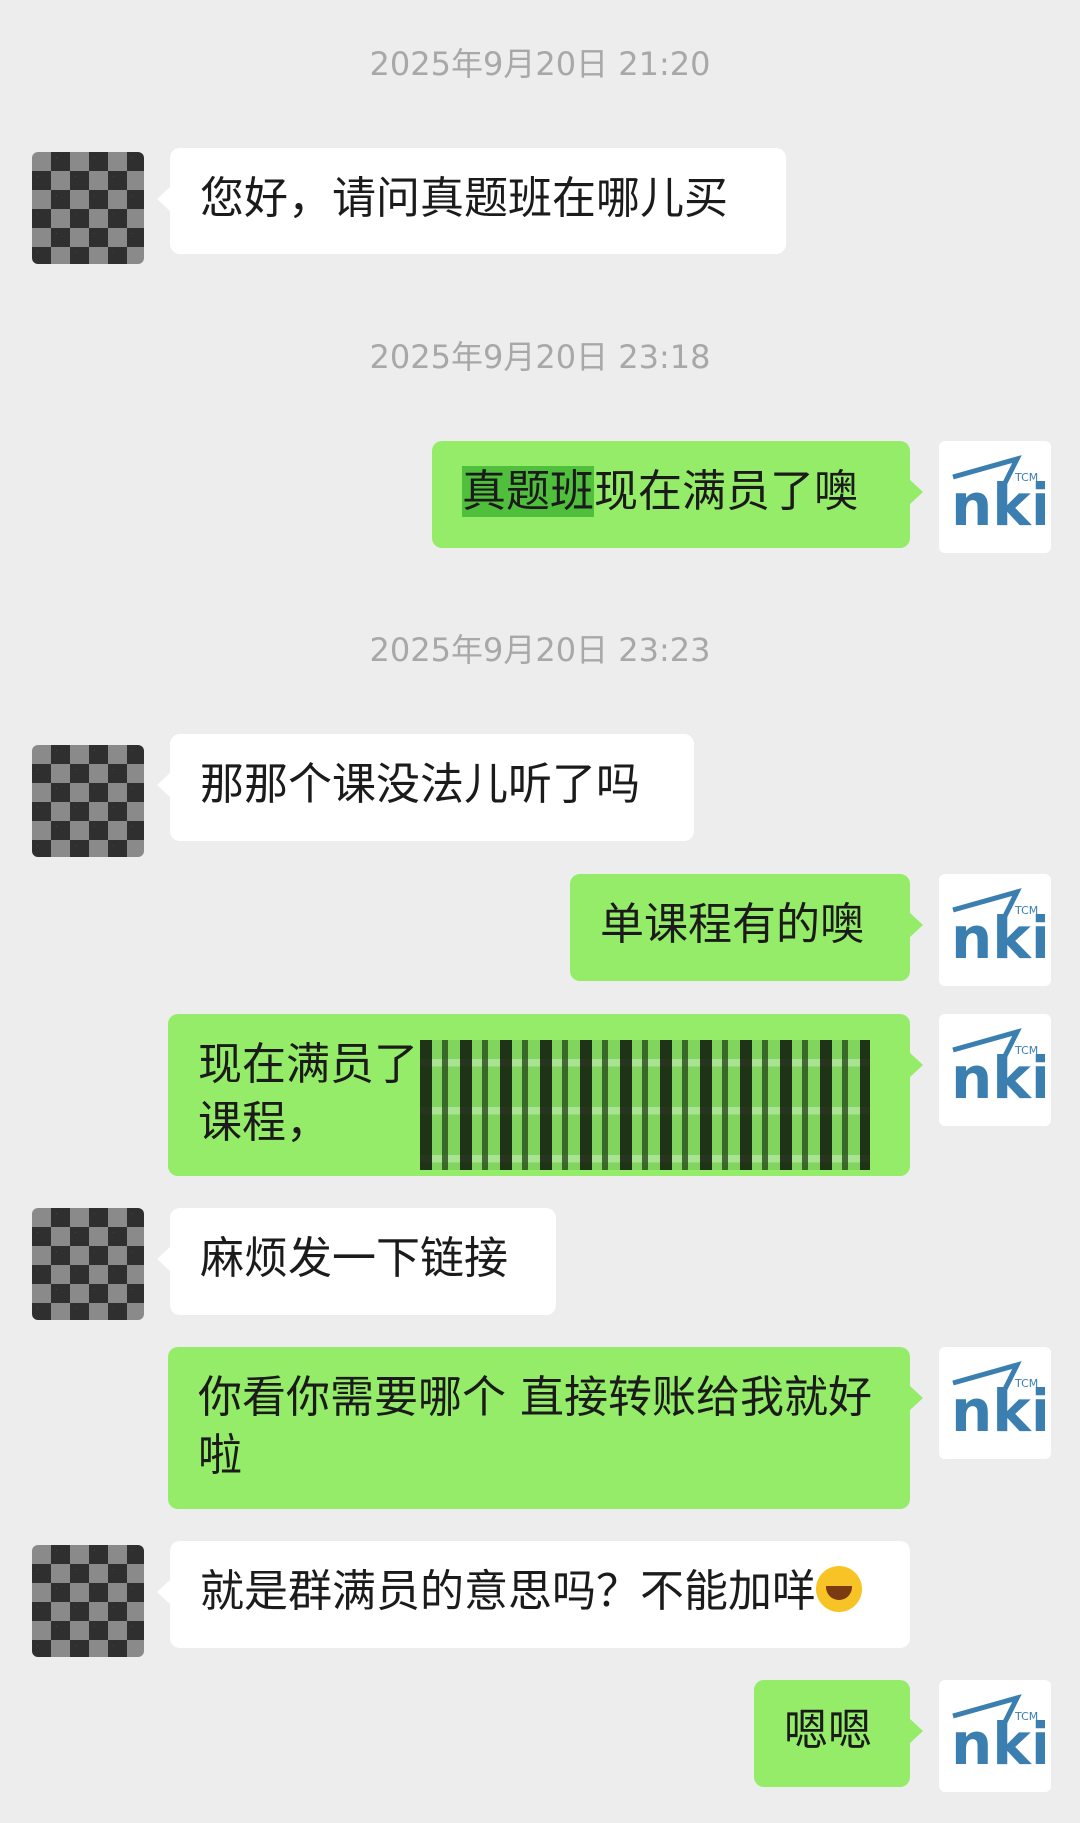 Image resolution: width=1080 pixels, height=1823 pixels. What do you see at coordinates (540, 64) in the screenshot?
I see `timestamp: 2025年9月20日 21:20` at bounding box center [540, 64].